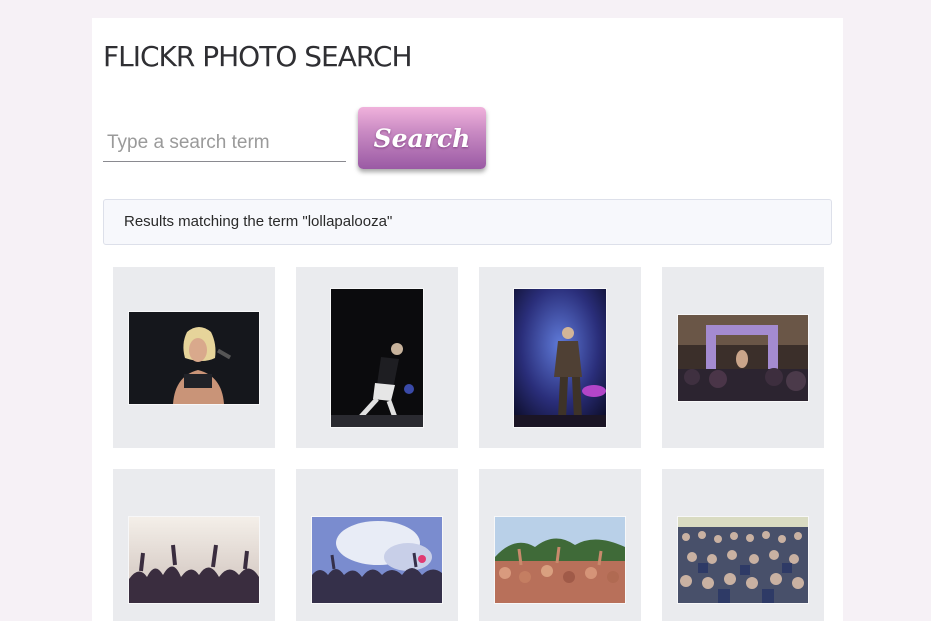  I want to click on page-title: FLICKR PHOTO SEARCH, so click(258, 56).